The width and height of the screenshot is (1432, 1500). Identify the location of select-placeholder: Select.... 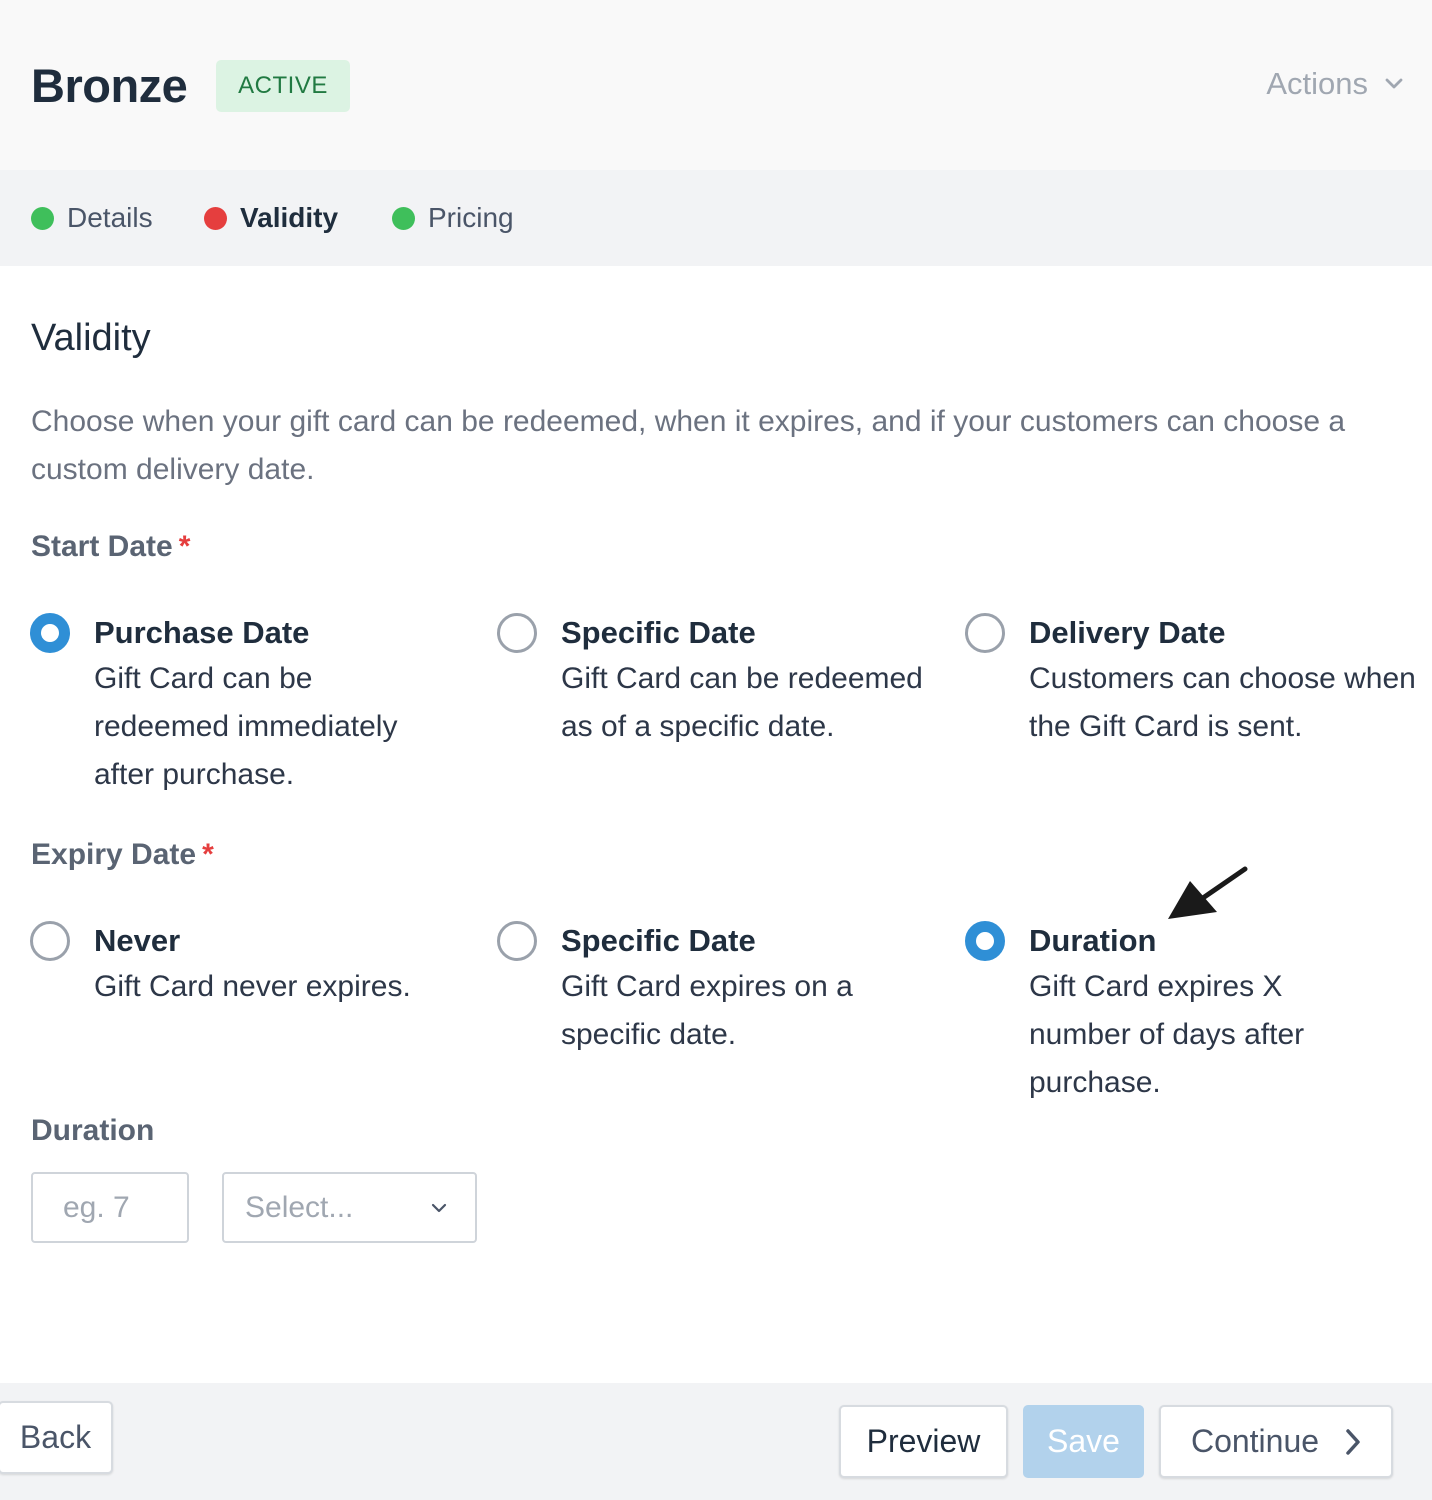
(299, 1207).